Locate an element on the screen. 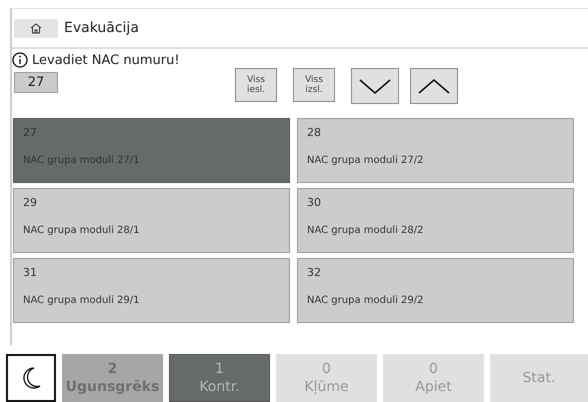 The height and width of the screenshot is (402, 588). group-card: 30 NAC grupa moduli 28/2 is located at coordinates (435, 220).